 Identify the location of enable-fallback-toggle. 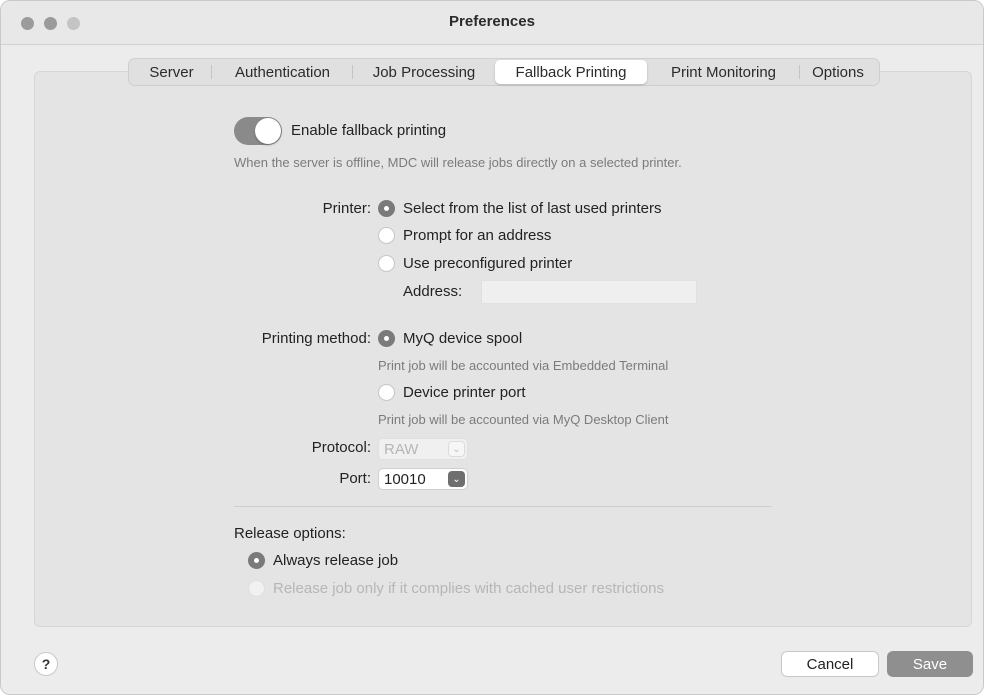
(258, 131).